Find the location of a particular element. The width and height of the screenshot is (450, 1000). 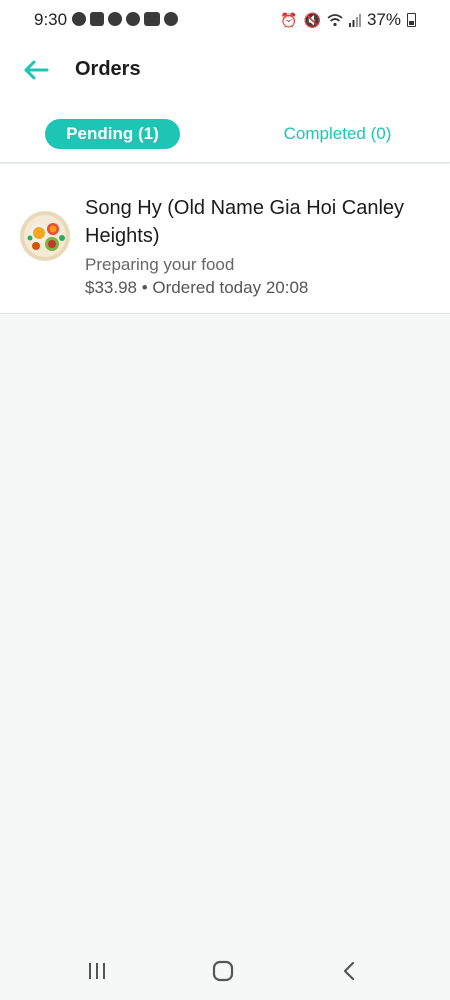

order-time: Ordered today 20:08 is located at coordinates (230, 287).